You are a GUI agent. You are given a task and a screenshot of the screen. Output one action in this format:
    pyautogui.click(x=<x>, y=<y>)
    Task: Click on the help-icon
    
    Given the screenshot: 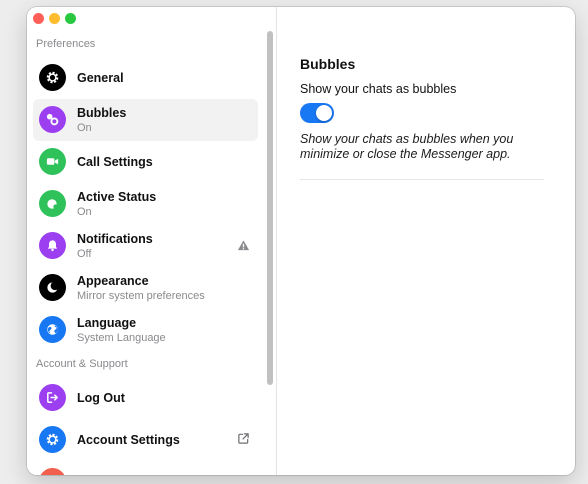 What is the action you would take?
    pyautogui.click(x=52, y=471)
    